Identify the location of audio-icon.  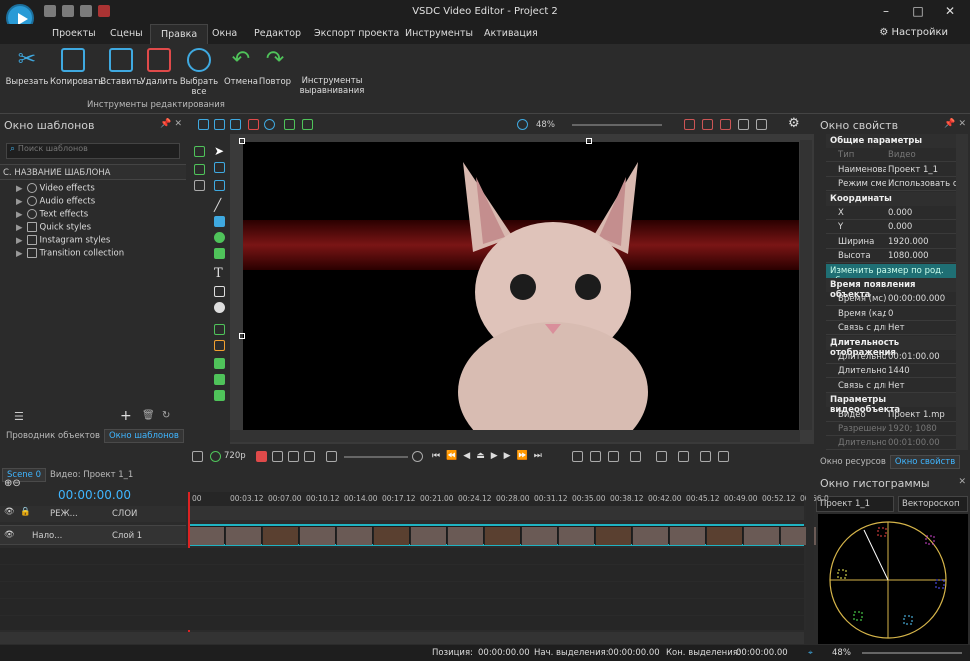
(219, 379).